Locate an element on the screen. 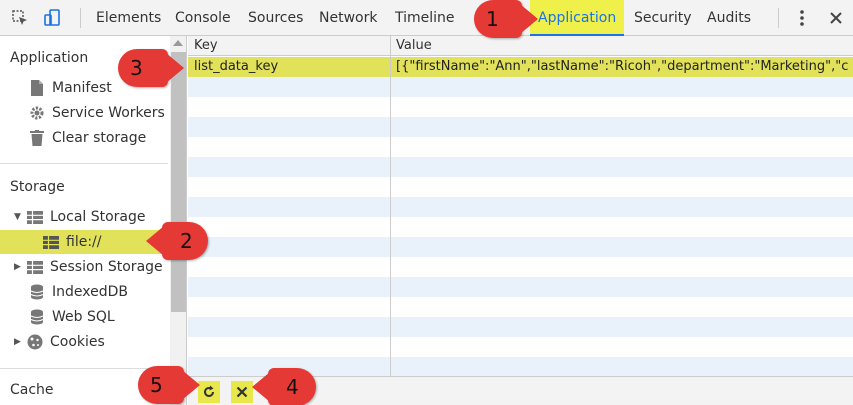 The height and width of the screenshot is (405, 853). tab-audits: Audits is located at coordinates (729, 18).